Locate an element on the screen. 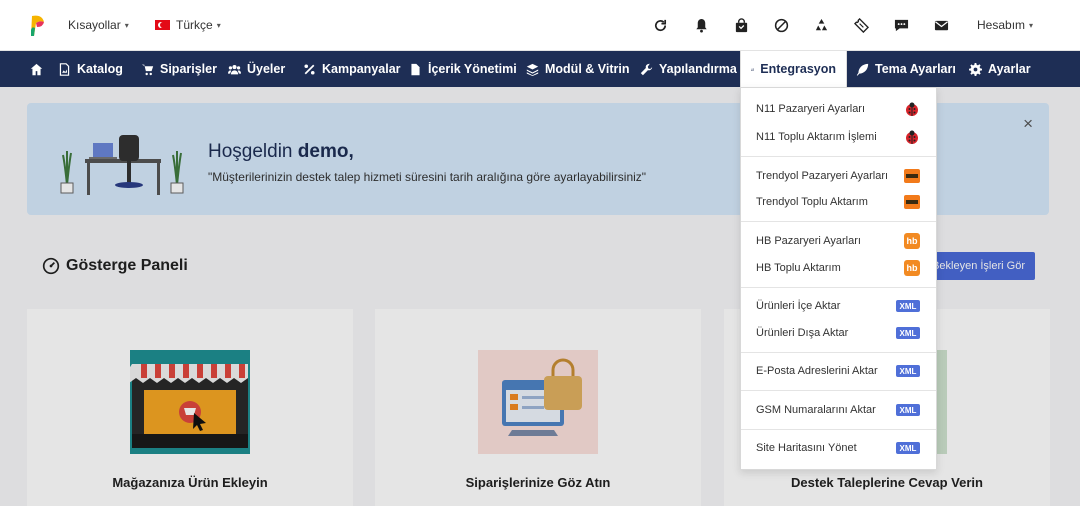 The height and width of the screenshot is (506, 1080). nav-configuration-label: Yapılandırma is located at coordinates (698, 69).